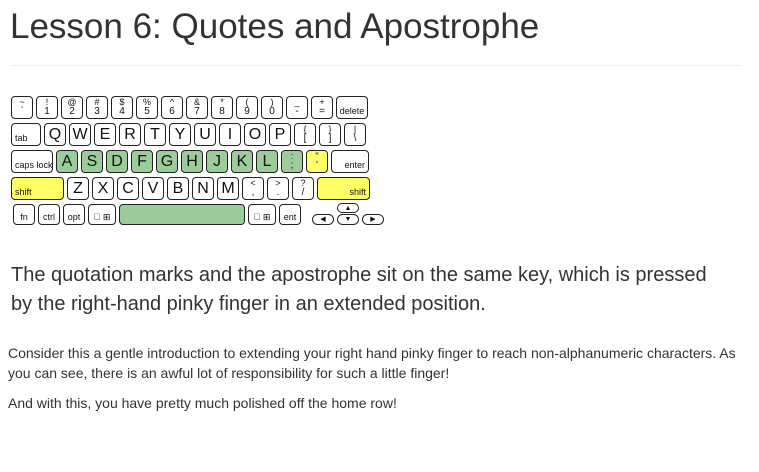  Describe the element at coordinates (290, 217) in the screenshot. I see `key-label: ent` at that location.